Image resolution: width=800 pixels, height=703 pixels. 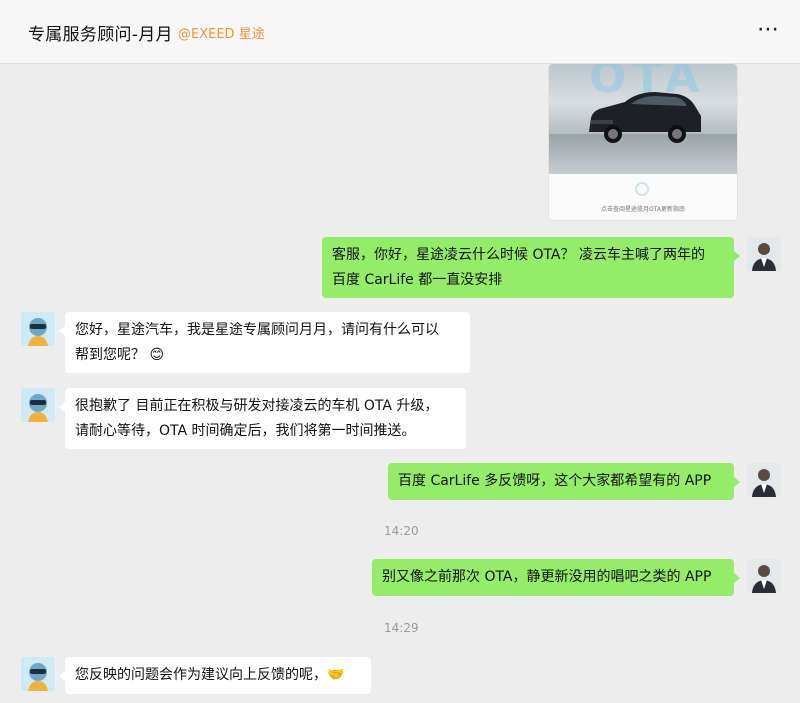 I want to click on message-bubble: 您反映的问题会作为建议向上反馈的呢，🤝, so click(x=215, y=675).